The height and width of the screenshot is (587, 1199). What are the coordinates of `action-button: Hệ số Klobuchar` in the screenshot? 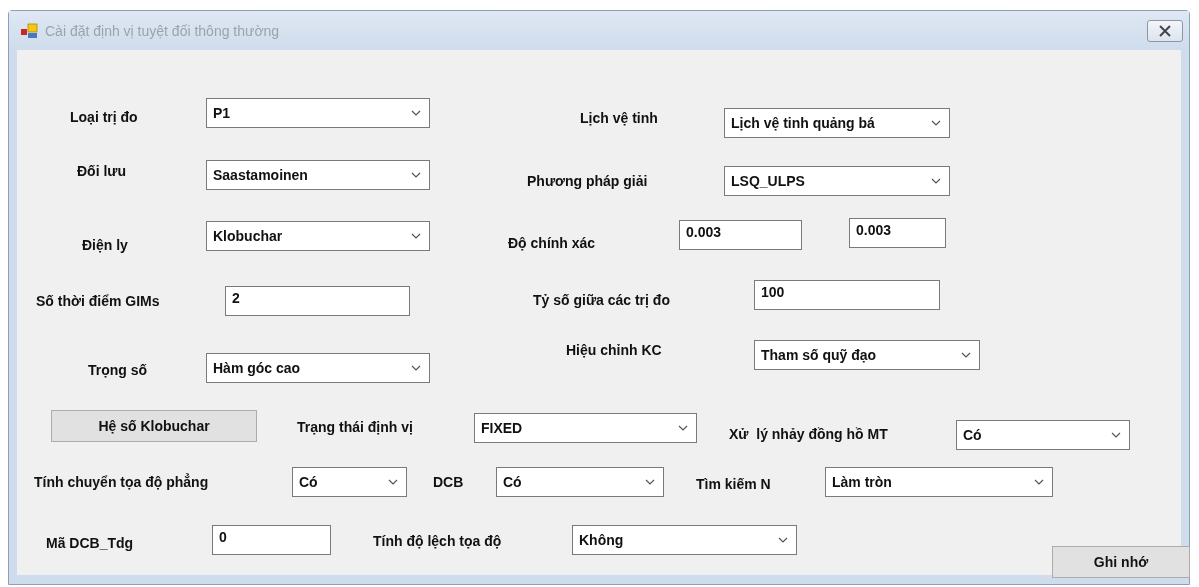 It's located at (154, 426).